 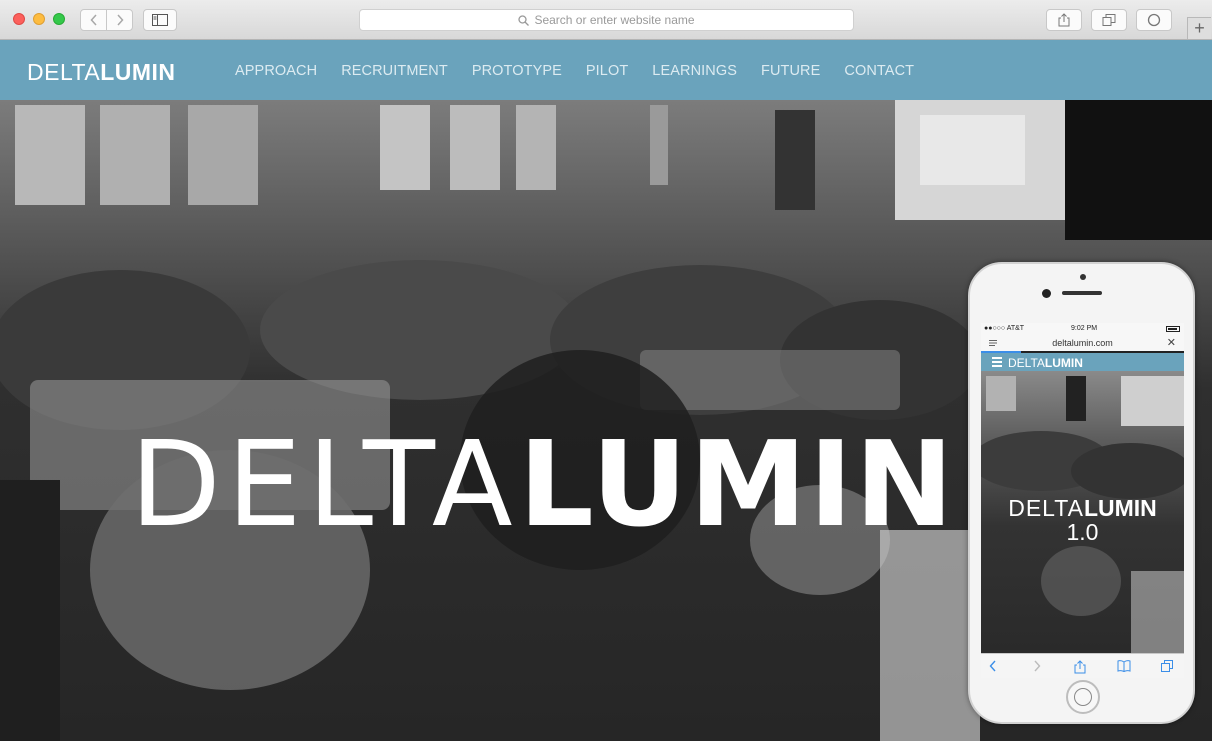 I want to click on logo-thin: DELTA, so click(x=64, y=72).